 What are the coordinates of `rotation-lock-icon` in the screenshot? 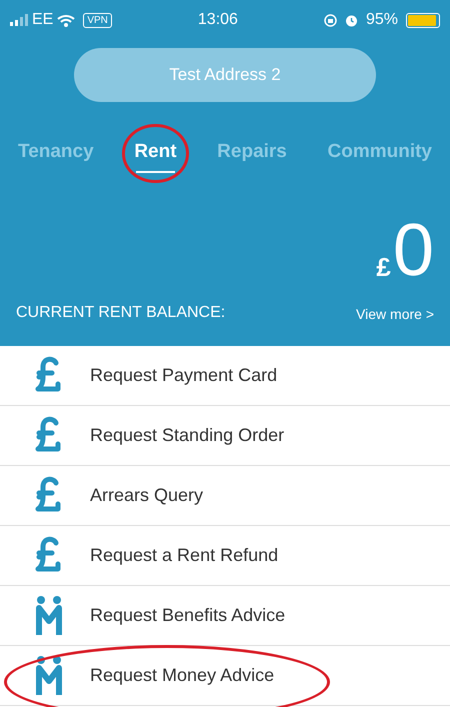 It's located at (330, 20).